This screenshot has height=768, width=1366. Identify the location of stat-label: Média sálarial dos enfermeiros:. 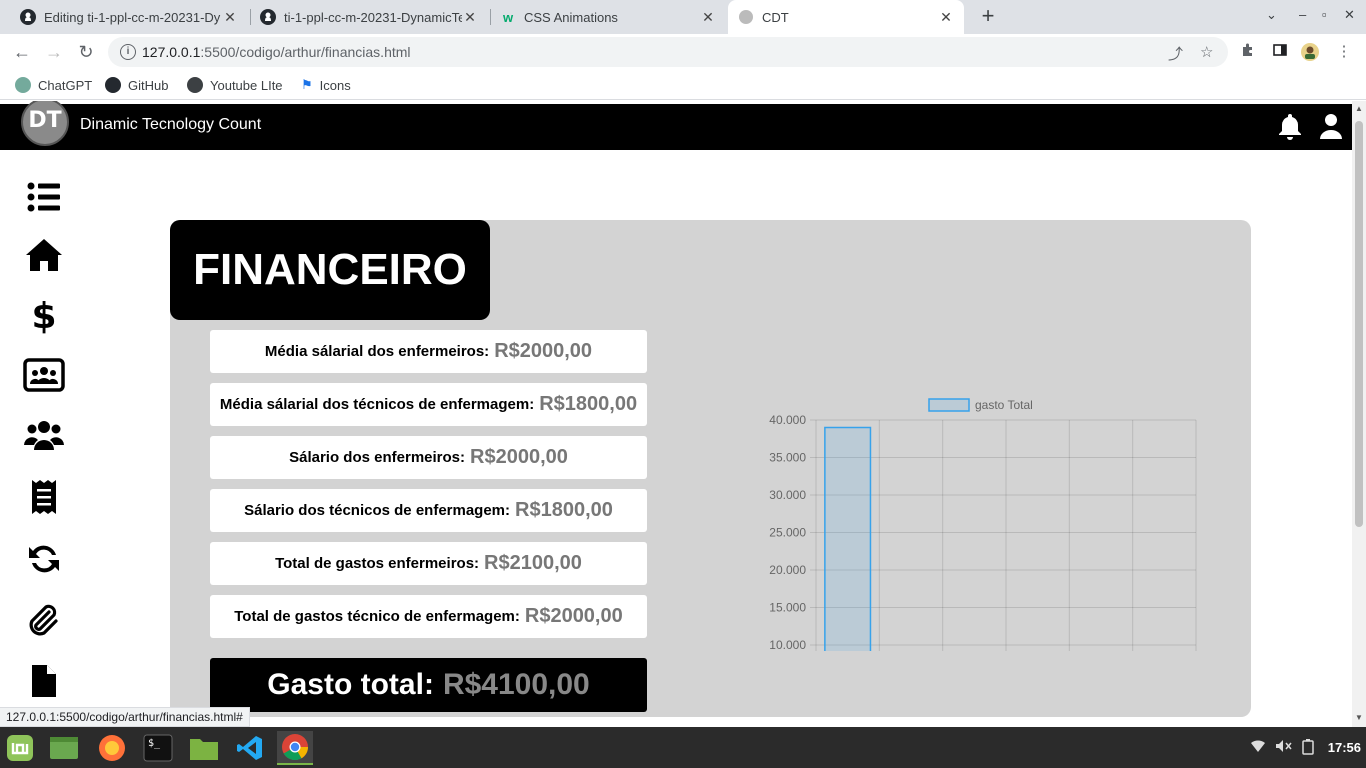
(377, 351).